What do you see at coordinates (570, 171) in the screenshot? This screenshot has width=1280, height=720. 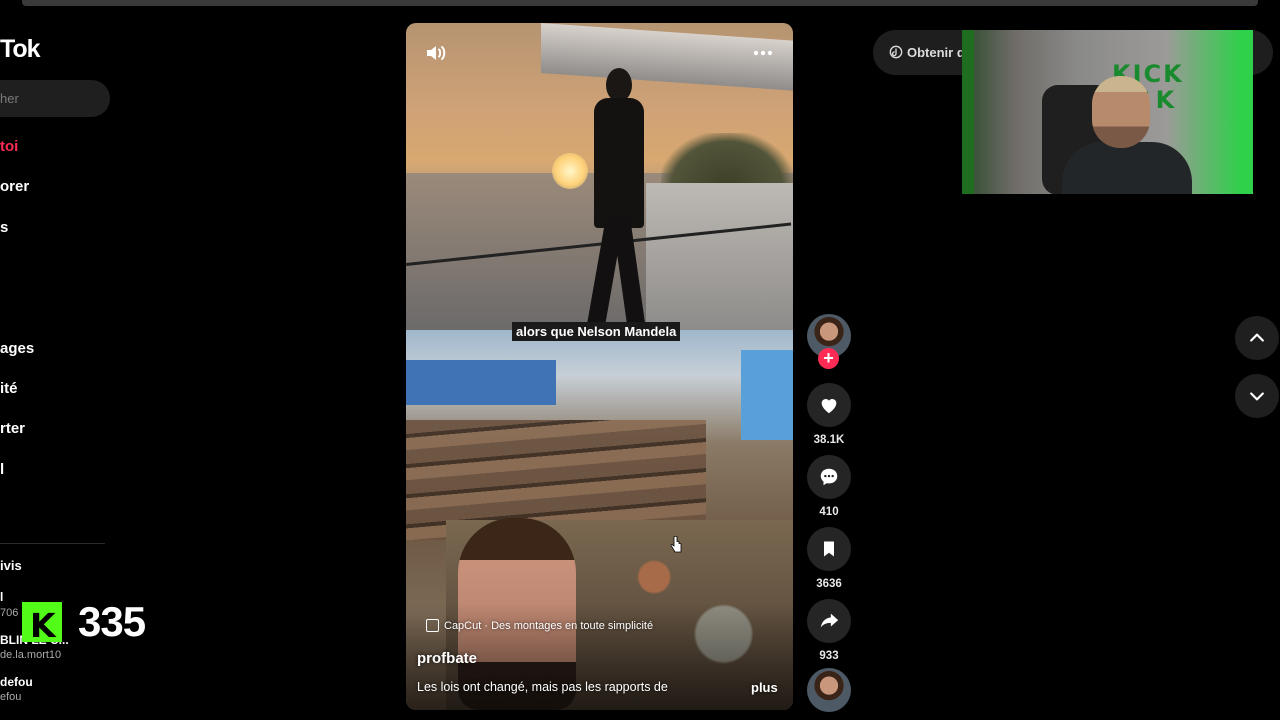 I see `sunset-sun` at bounding box center [570, 171].